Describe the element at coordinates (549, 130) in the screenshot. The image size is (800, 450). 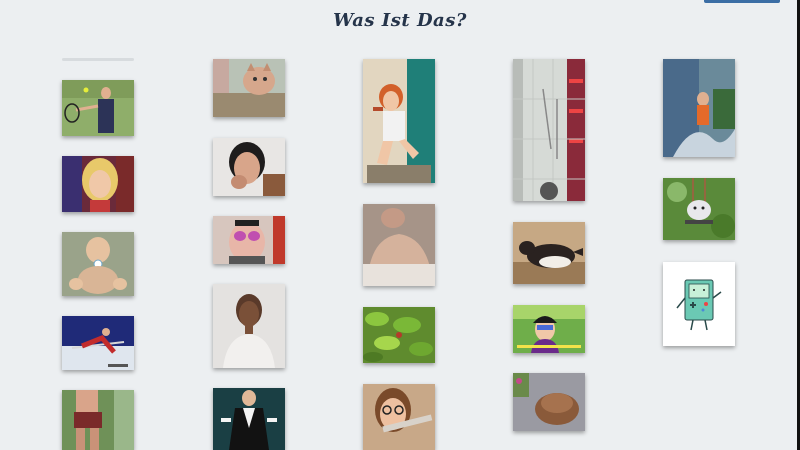
I see `gif-store-aisle` at that location.